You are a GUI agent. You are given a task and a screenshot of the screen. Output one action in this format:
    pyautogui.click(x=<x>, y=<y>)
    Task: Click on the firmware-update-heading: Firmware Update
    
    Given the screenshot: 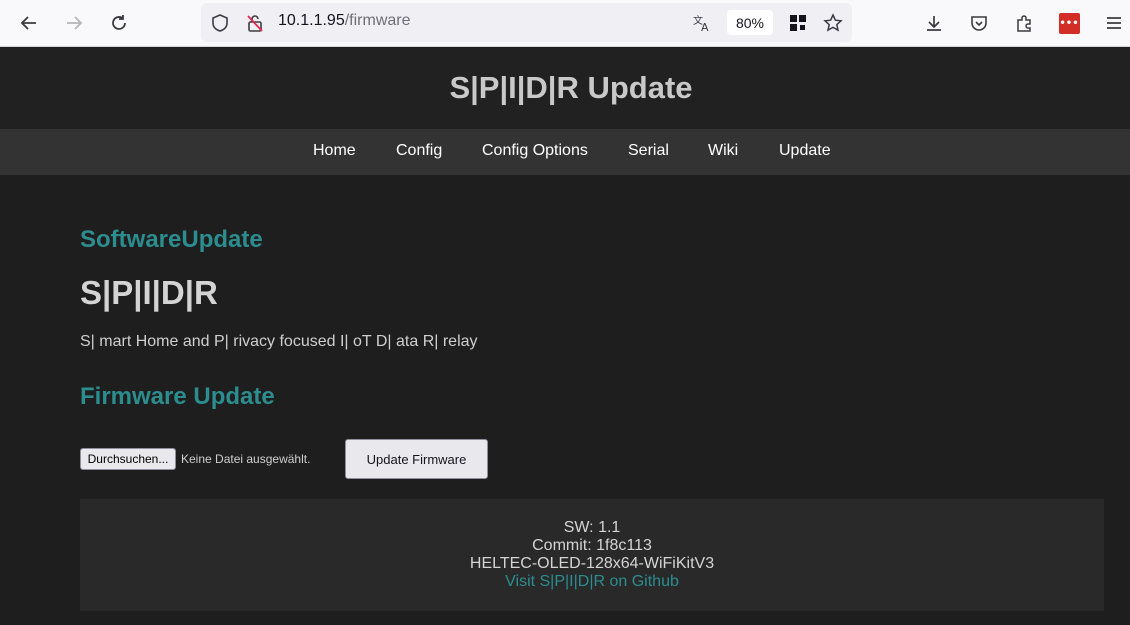 What is the action you would take?
    pyautogui.click(x=177, y=396)
    